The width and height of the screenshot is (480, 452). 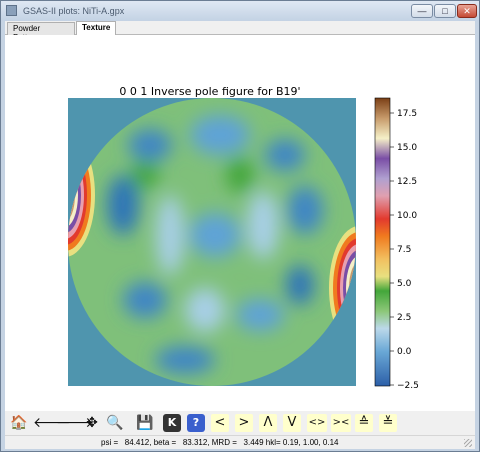 I want to click on minimize-button: —, so click(x=422, y=11).